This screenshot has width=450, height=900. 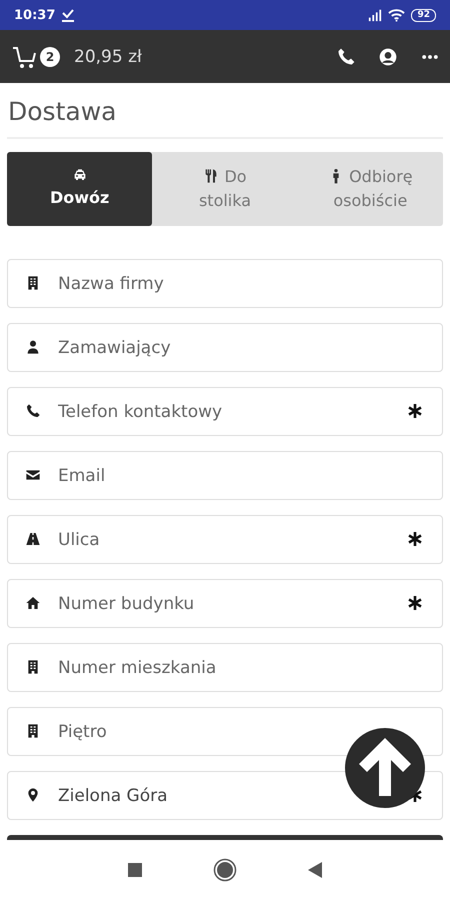 What do you see at coordinates (225, 603) in the screenshot?
I see `input-field: Numer budynku` at bounding box center [225, 603].